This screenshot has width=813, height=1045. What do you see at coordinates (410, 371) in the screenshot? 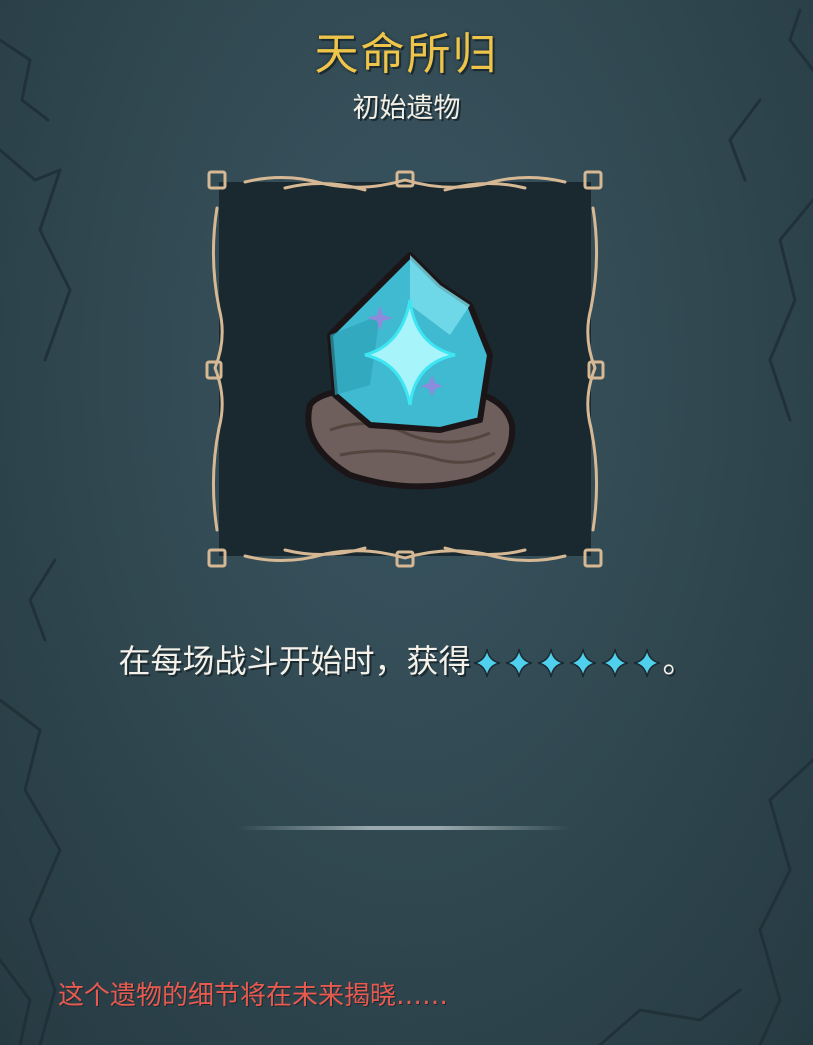
I see `blue-crystal-relic-icon` at bounding box center [410, 371].